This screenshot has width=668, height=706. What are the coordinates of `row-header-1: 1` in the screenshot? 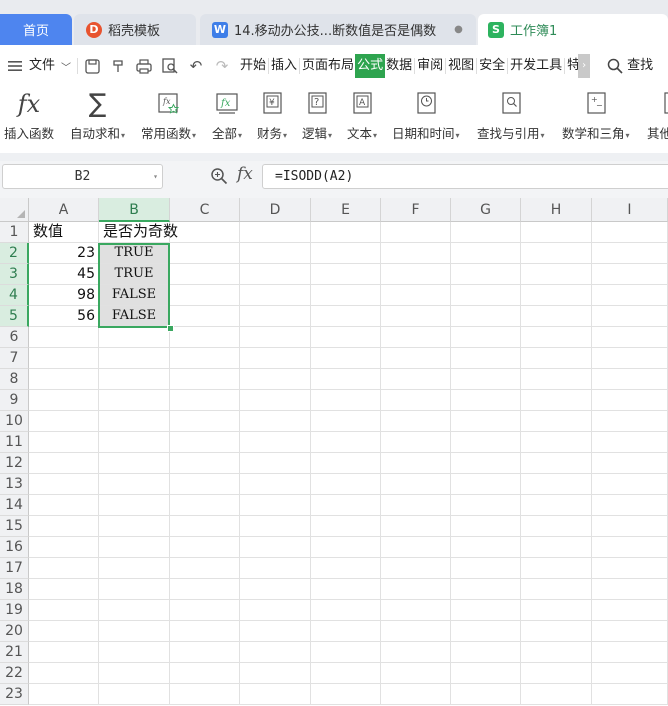 It's located at (14, 232).